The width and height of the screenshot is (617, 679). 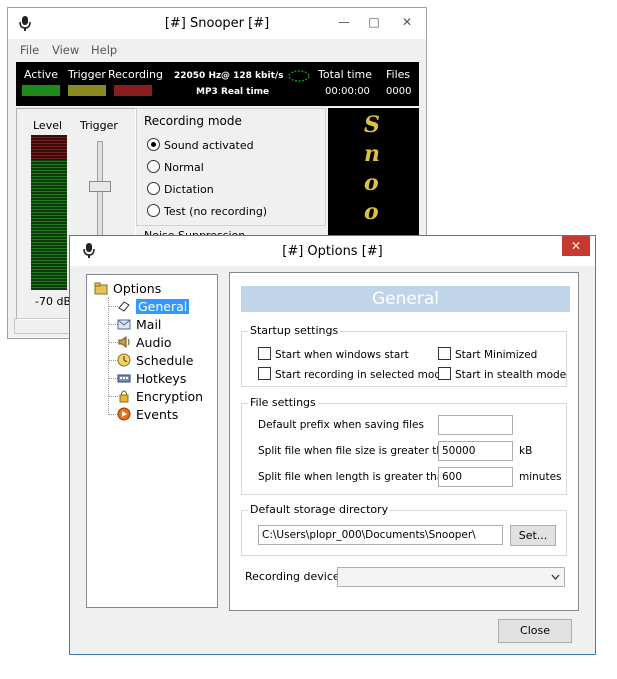 I want to click on radio-normal: Normal, so click(x=175, y=167).